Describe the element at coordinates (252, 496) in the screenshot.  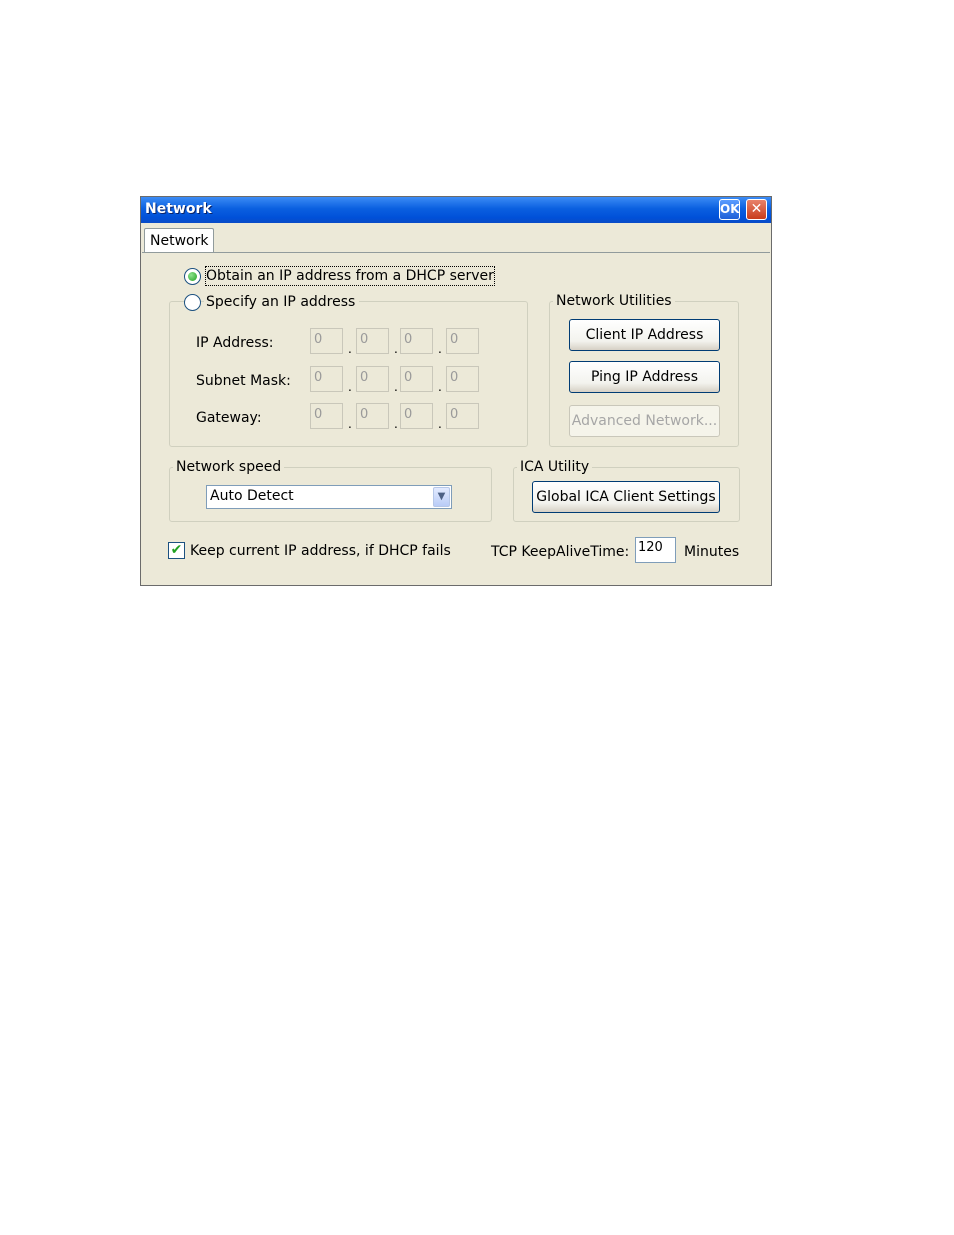
I see `network-speed-value: Auto Detect` at that location.